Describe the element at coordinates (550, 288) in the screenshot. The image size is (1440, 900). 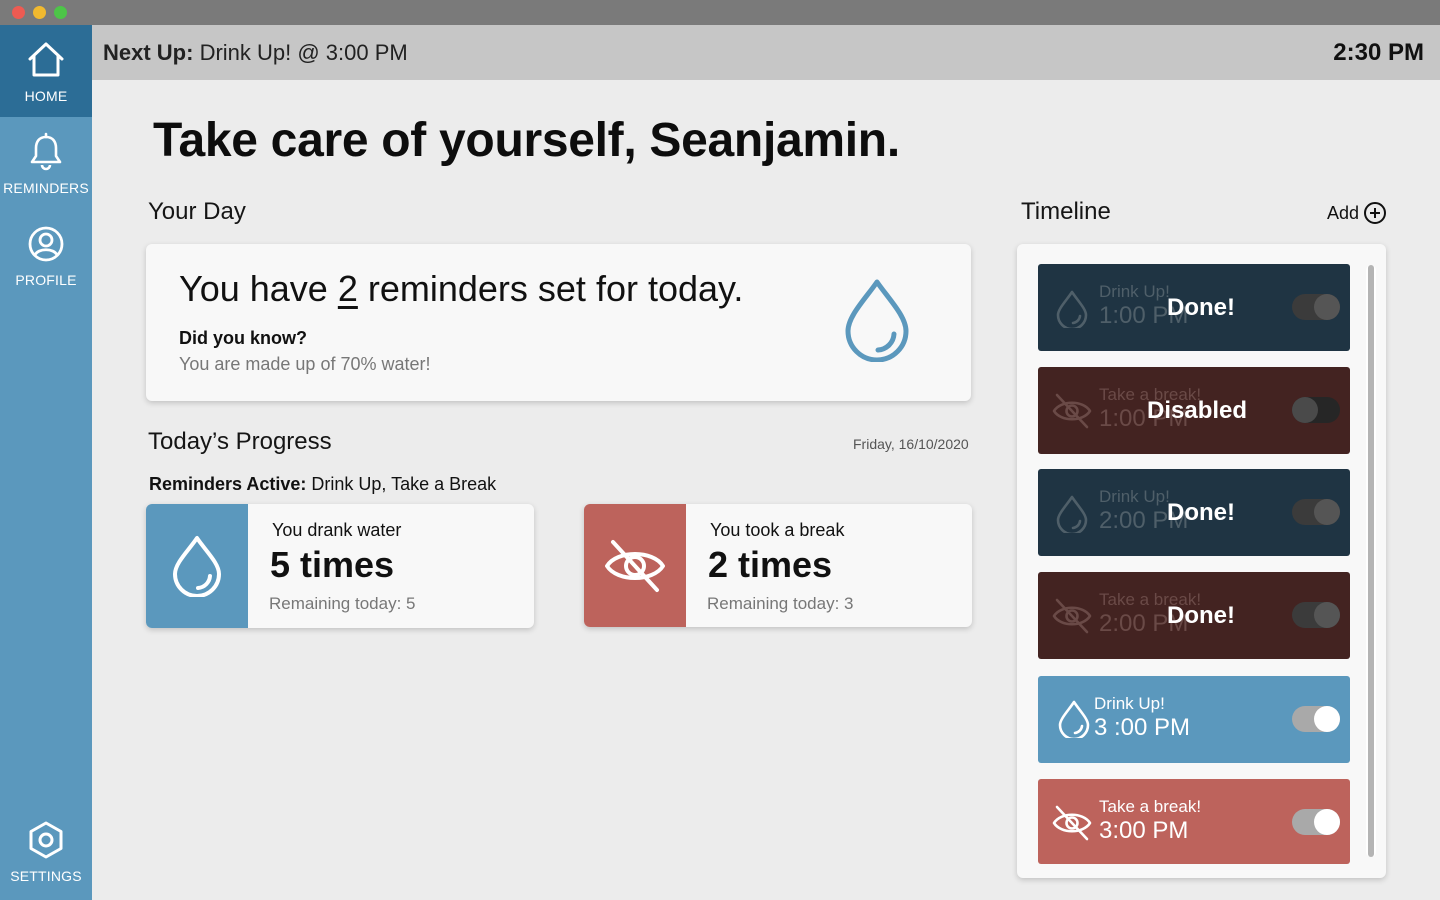
I see `reminder-count-suffix: reminders set for today.` at that location.